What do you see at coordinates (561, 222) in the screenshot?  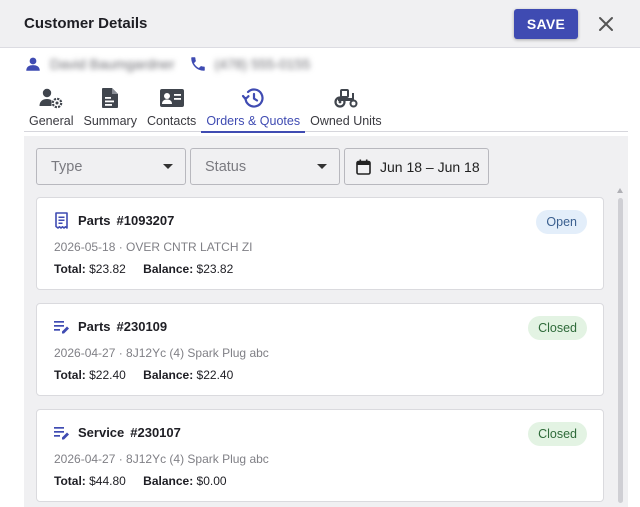 I see `status-badge: Open` at bounding box center [561, 222].